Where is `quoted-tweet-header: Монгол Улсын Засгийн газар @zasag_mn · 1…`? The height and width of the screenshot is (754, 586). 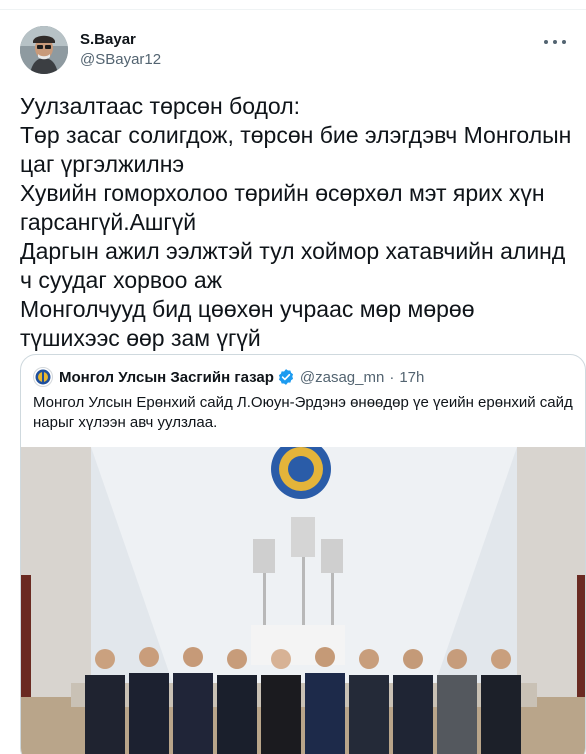
quoted-tweet-header: Монгол Улсын Засгийн газар @zasag_mn · 1… is located at coordinates (228, 377).